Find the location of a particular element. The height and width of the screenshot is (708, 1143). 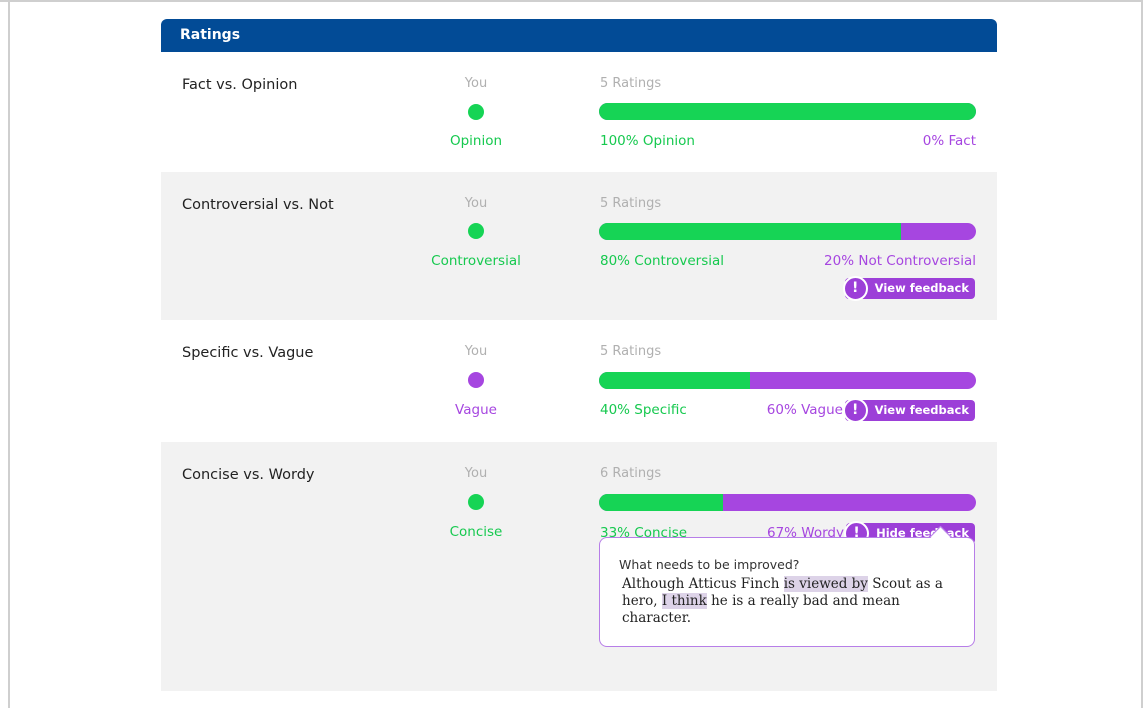

left-percentage: 80% Controversial is located at coordinates (662, 261).